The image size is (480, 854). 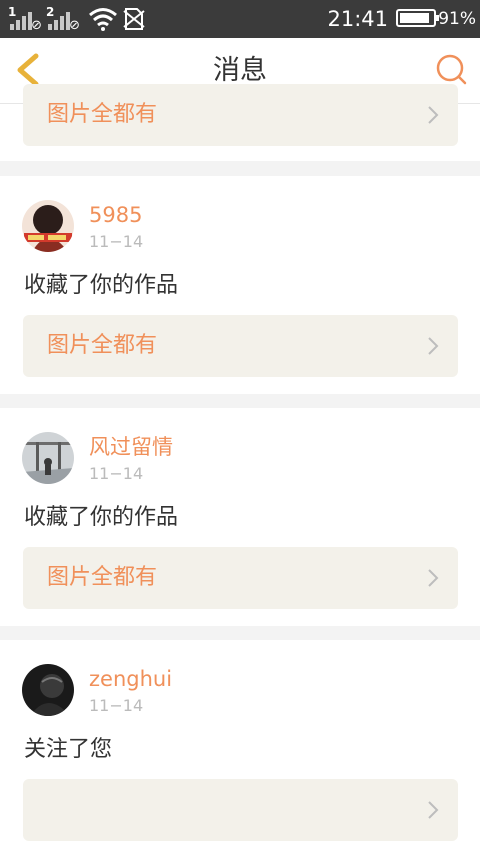 I want to click on status-bar: 1 ⊘ 2 ⊘ 21:41 91%, so click(x=240, y=19).